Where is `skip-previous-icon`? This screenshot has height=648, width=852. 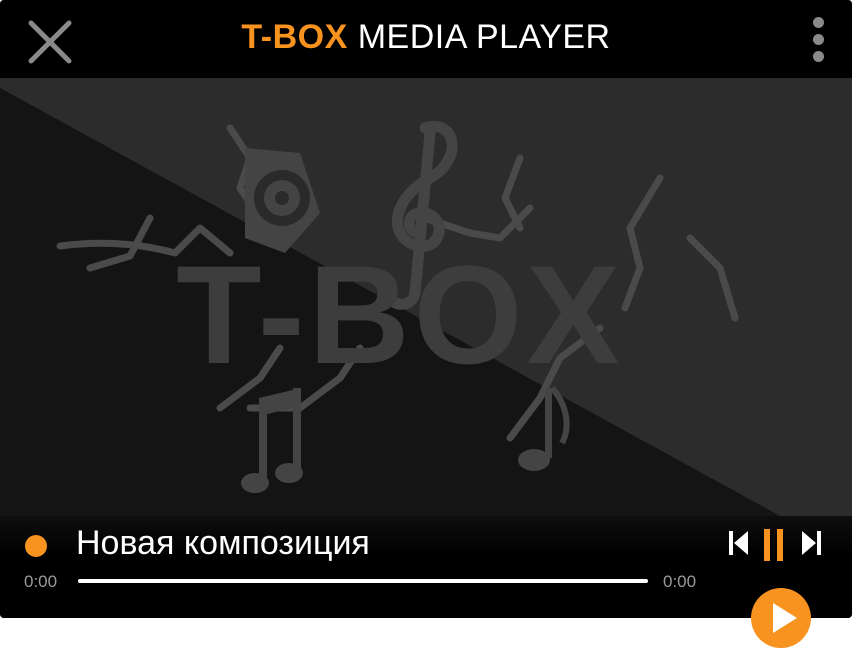
skip-previous-icon is located at coordinates (738, 543).